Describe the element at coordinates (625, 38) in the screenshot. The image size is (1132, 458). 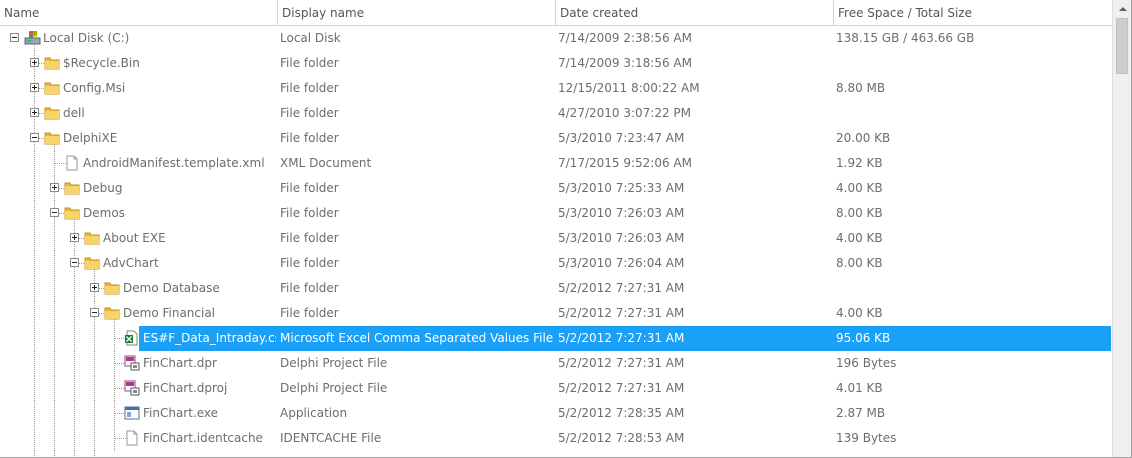
I see `row-date-created: 7/14/2009 2:38:56 AM` at that location.